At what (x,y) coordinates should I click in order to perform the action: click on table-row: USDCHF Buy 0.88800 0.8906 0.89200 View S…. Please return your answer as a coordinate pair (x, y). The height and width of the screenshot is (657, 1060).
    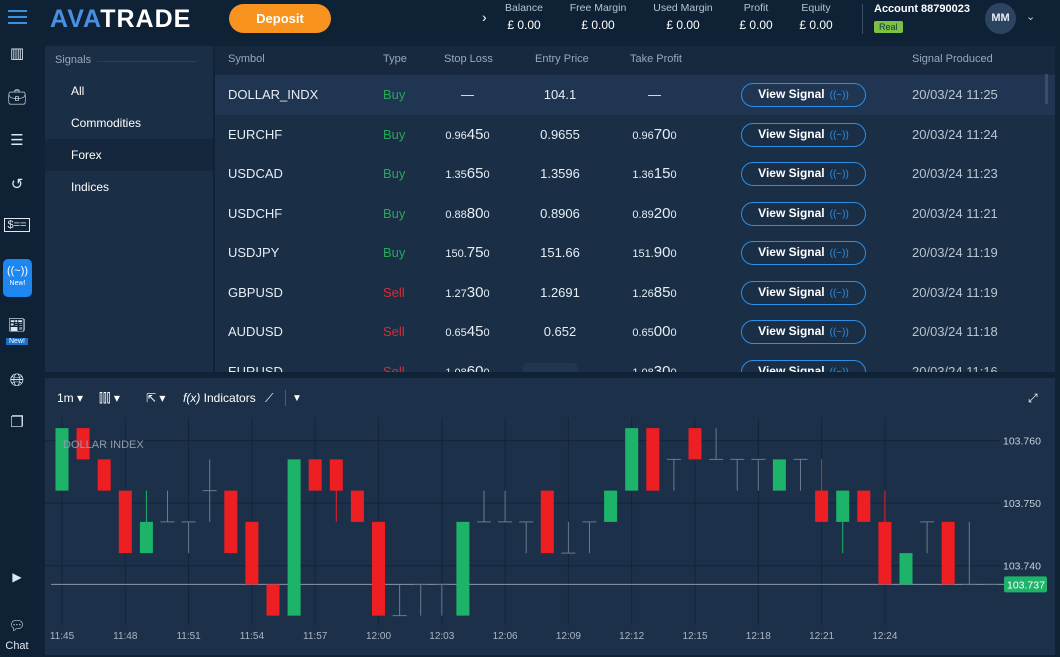
    Looking at the image, I should click on (635, 214).